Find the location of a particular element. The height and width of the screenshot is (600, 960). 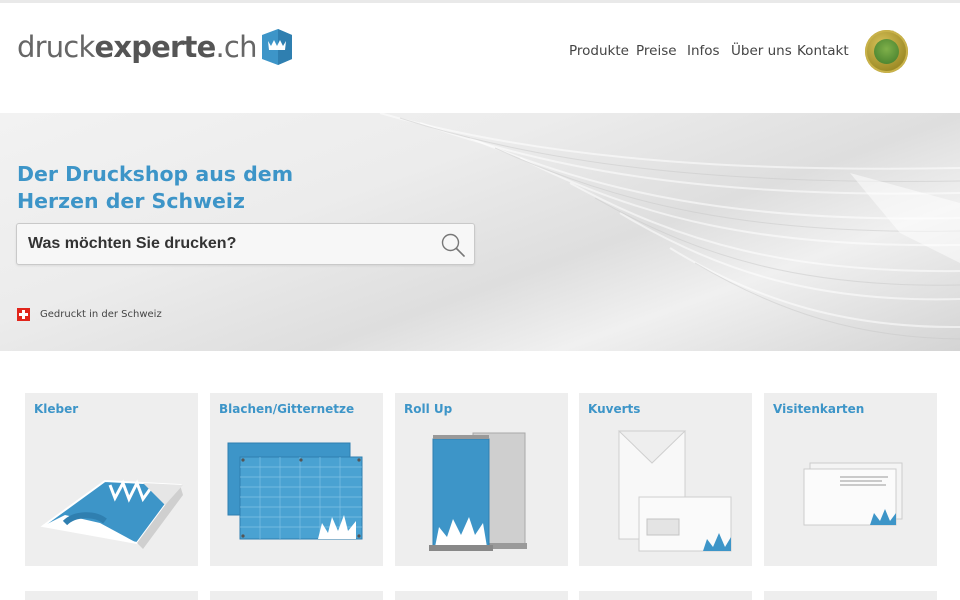

banner-icon is located at coordinates (295, 491).